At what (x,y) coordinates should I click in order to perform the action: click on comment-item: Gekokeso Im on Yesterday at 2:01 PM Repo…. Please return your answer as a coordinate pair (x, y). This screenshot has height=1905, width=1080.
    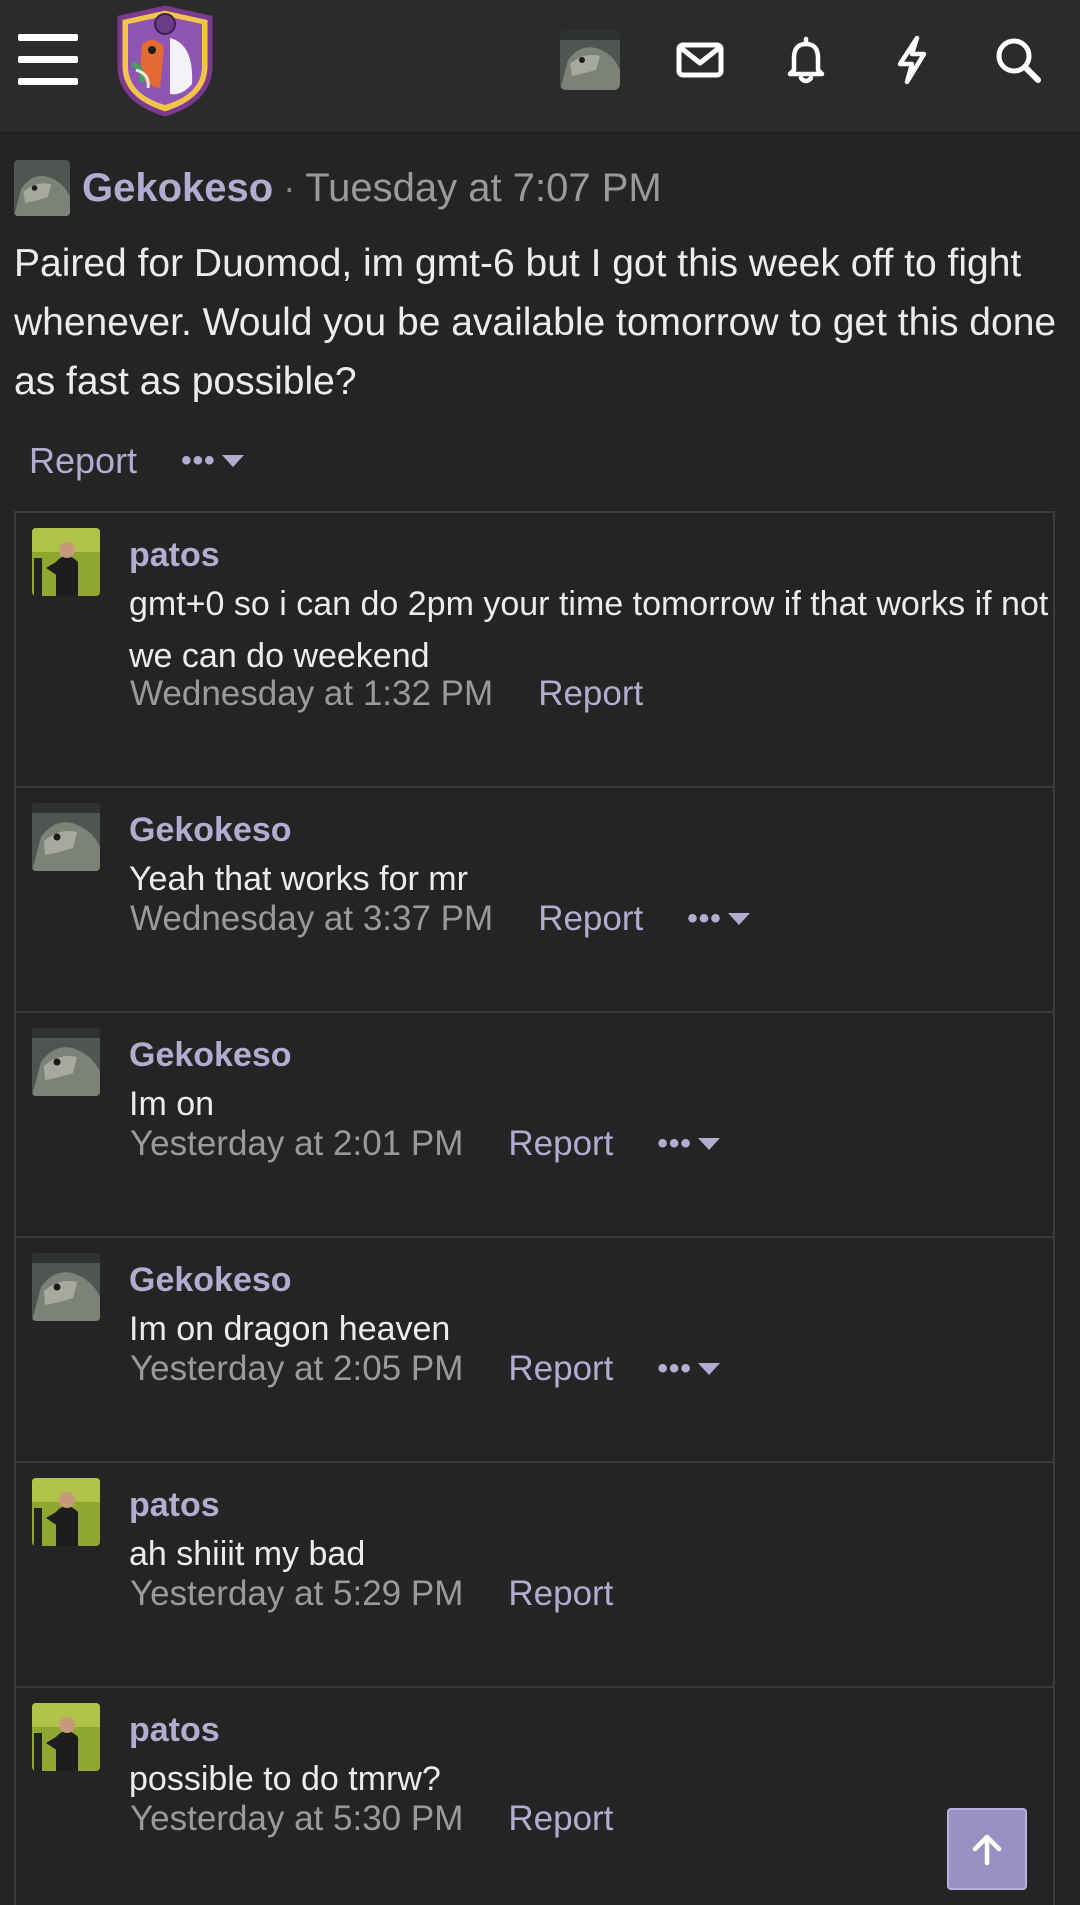
    Looking at the image, I should click on (534, 1125).